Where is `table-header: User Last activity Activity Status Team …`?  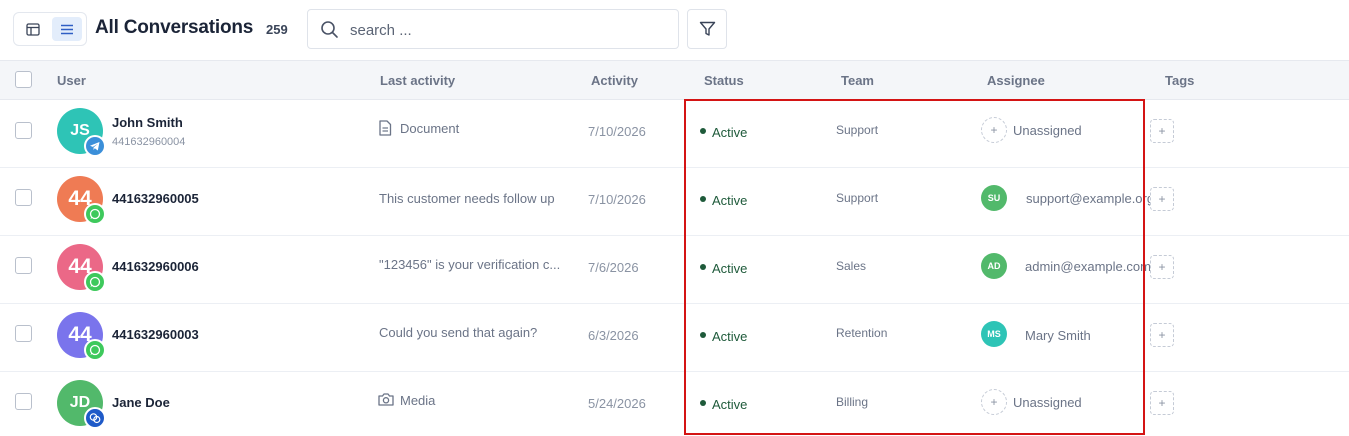
table-header: User Last activity Activity Status Team … is located at coordinates (674, 80).